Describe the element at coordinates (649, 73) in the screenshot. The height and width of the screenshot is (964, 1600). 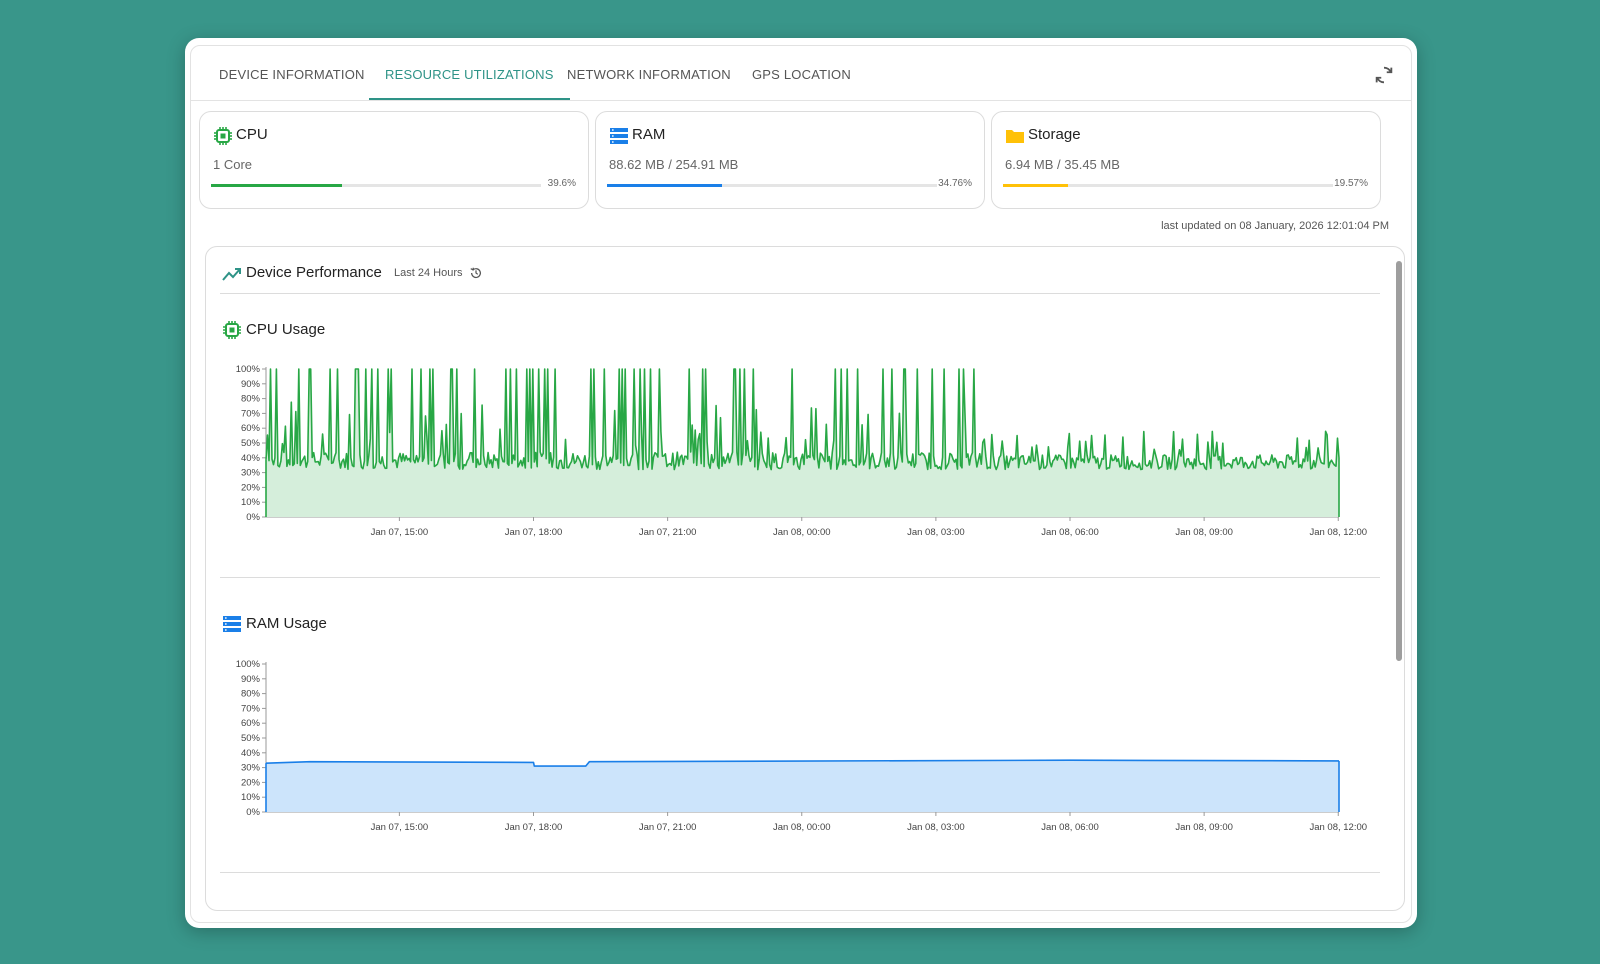
I see `tab-network-information: NETWORK INFORMATION` at that location.